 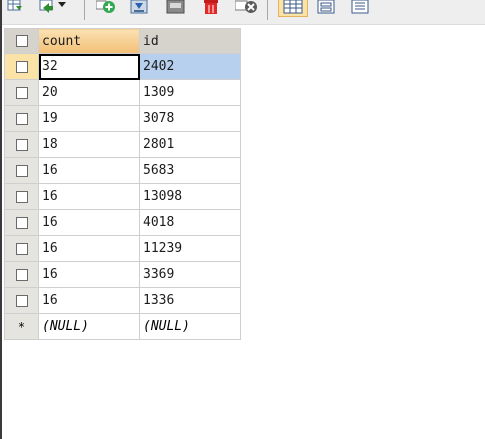 I want to click on table-row: 32 2402, so click(x=122, y=66).